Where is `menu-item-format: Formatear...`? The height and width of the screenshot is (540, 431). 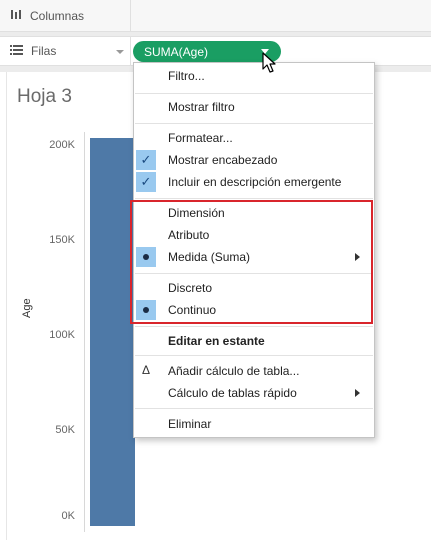 menu-item-format: Formatear... is located at coordinates (254, 138).